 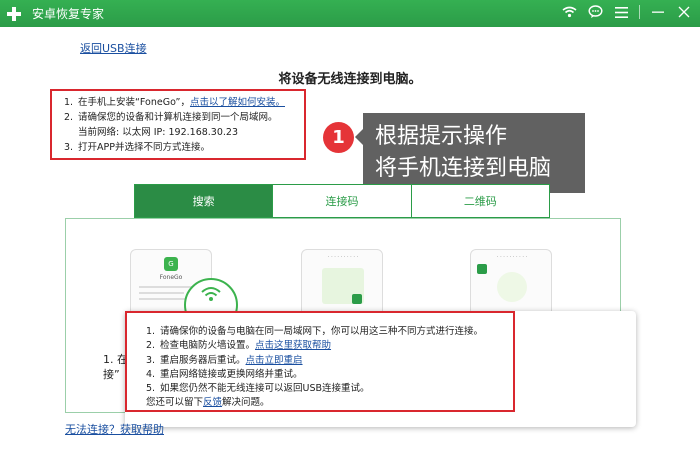 I want to click on title-separator, so click(x=639, y=12).